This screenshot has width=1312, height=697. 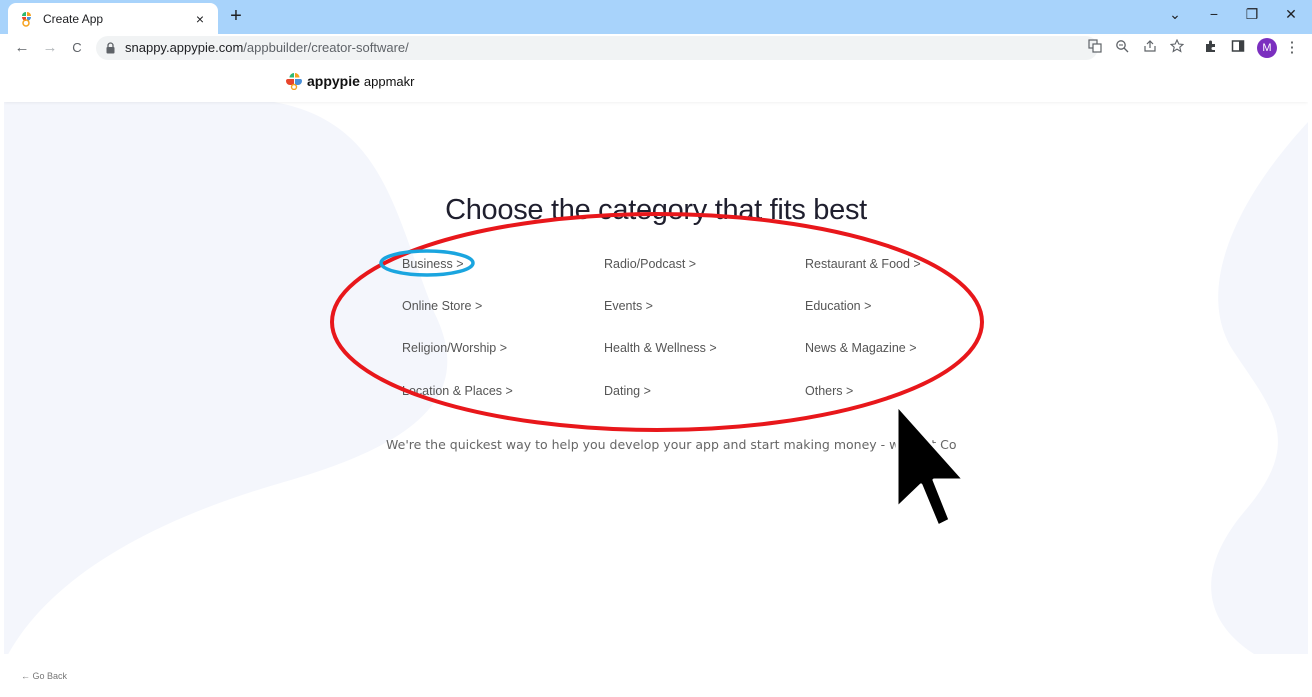 What do you see at coordinates (454, 348) in the screenshot?
I see `category-religion-worship: Religion/Worship >` at bounding box center [454, 348].